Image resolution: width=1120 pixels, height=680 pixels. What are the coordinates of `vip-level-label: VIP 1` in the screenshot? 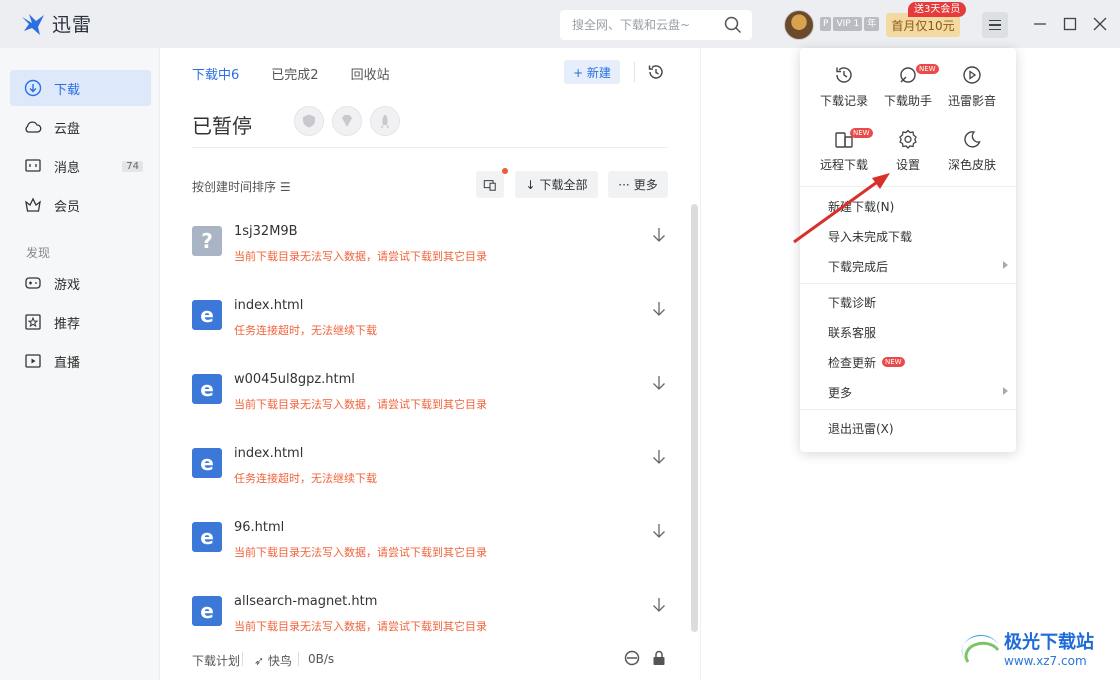 It's located at (848, 24).